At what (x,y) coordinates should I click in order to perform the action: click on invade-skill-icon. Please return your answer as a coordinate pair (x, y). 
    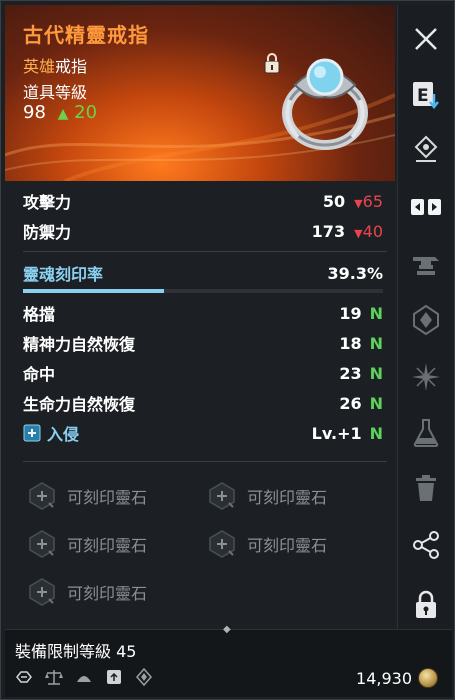
    Looking at the image, I should click on (32, 433).